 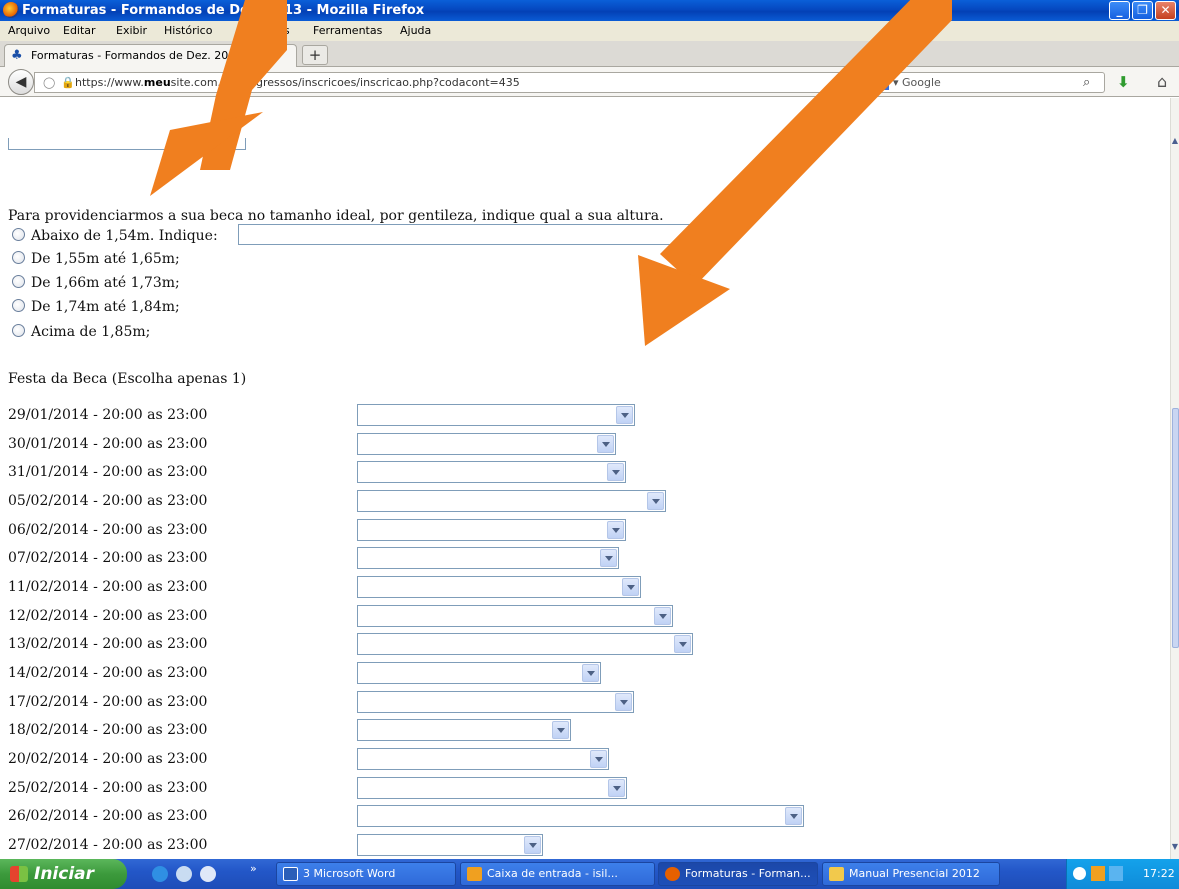 I want to click on url-host: meu, so click(x=157, y=82).